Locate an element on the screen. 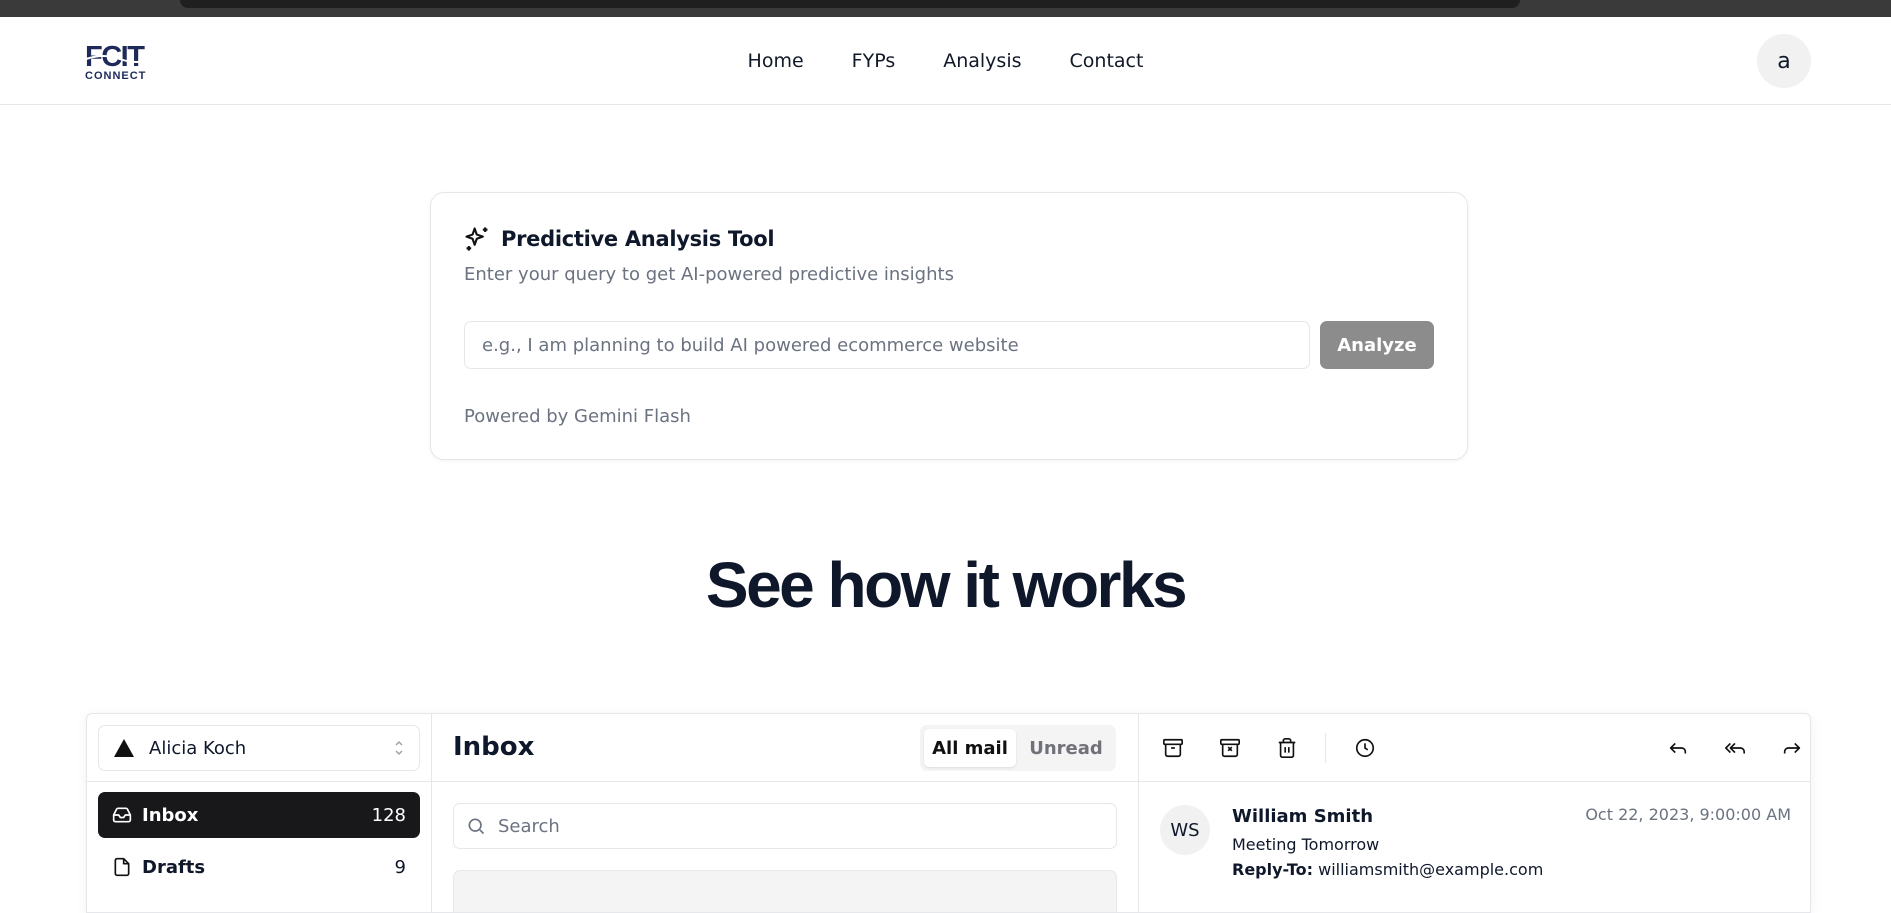 The width and height of the screenshot is (1891, 913). sparkles-icon is located at coordinates (477, 239).